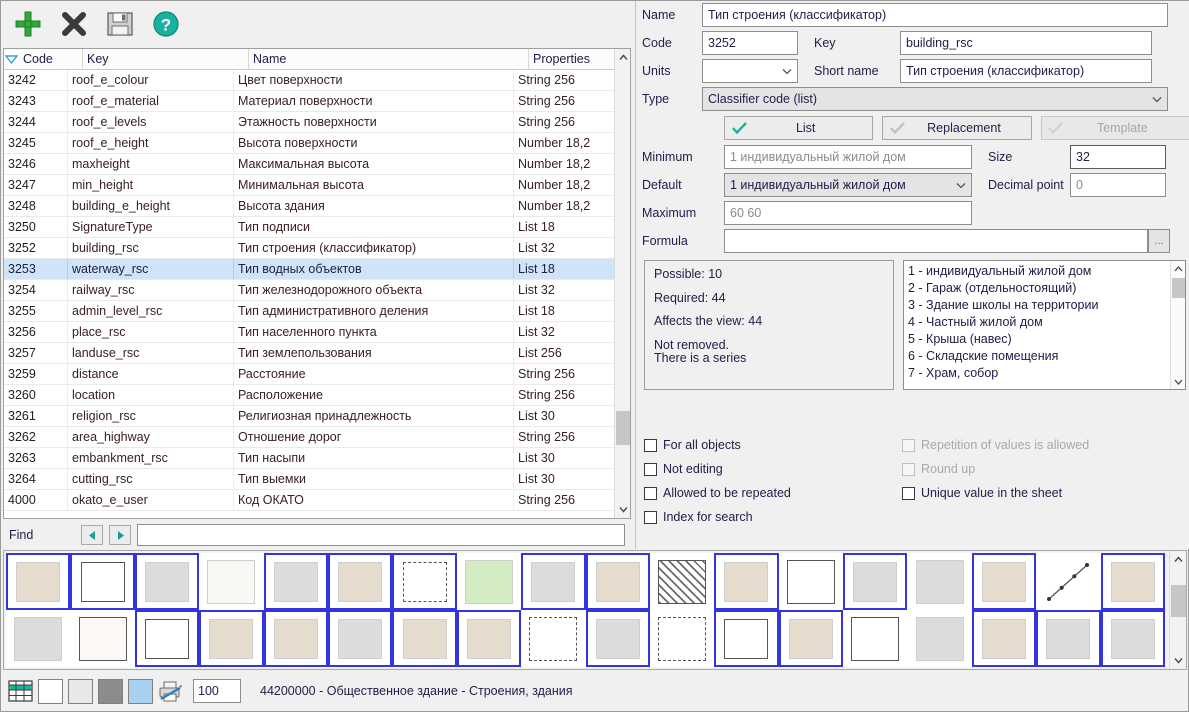 The image size is (1189, 712). What do you see at coordinates (166, 24) in the screenshot?
I see `help-icon: ?` at bounding box center [166, 24].